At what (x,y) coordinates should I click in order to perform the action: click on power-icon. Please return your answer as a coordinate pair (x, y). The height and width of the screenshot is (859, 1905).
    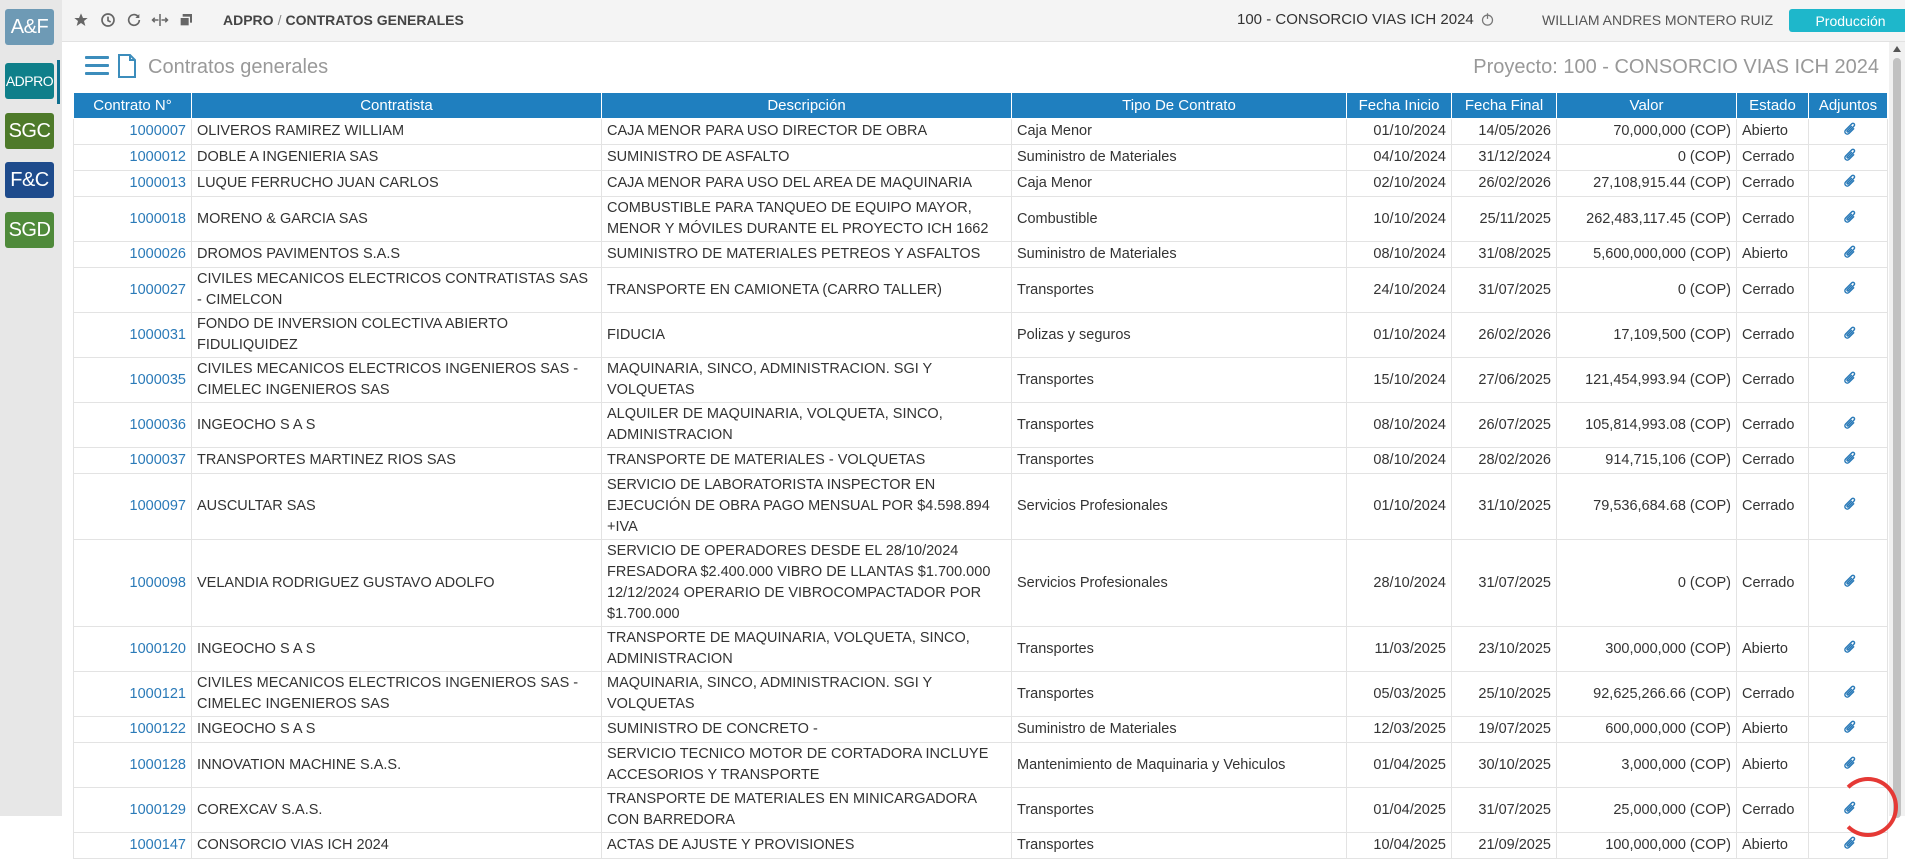
    Looking at the image, I should click on (1487, 19).